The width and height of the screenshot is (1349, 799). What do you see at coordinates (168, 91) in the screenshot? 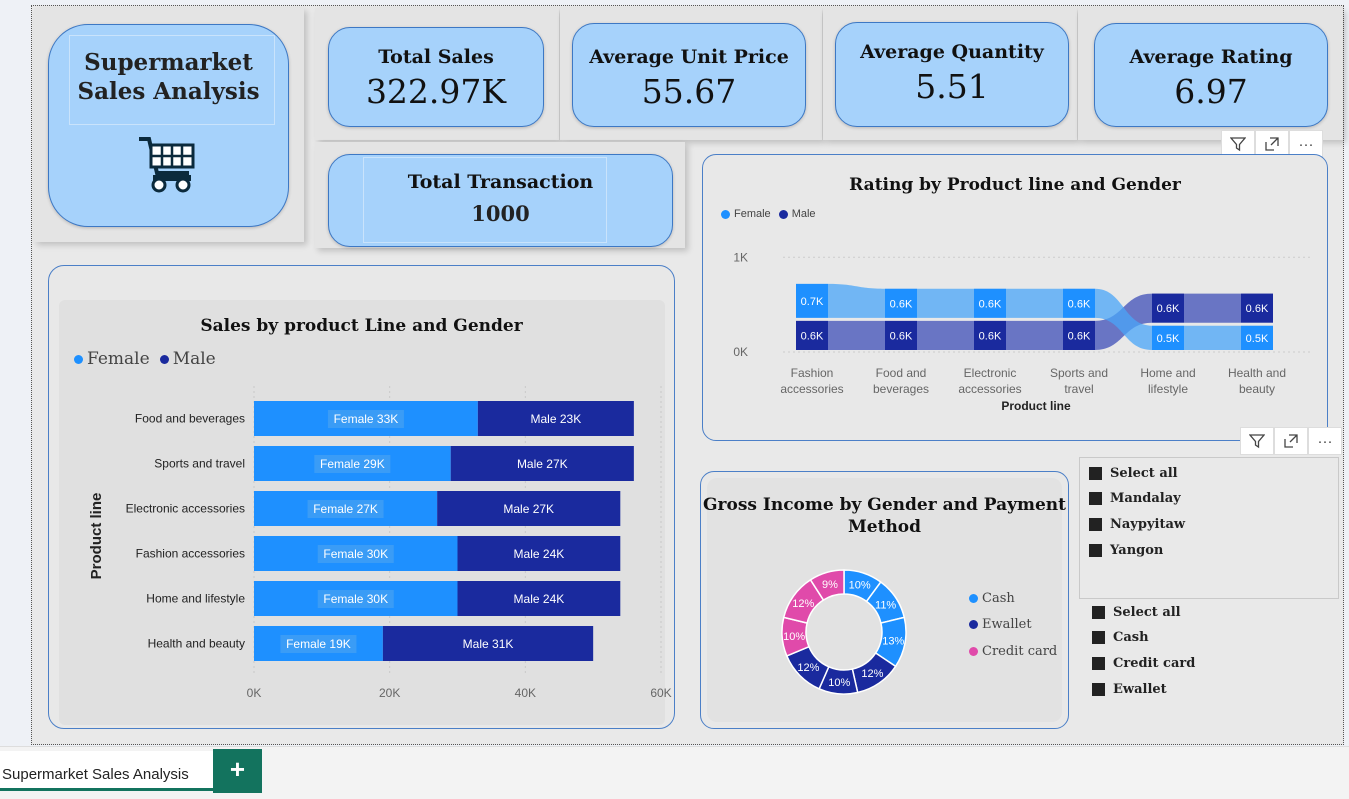
I see `report-title-line2: Sales Analysis` at bounding box center [168, 91].